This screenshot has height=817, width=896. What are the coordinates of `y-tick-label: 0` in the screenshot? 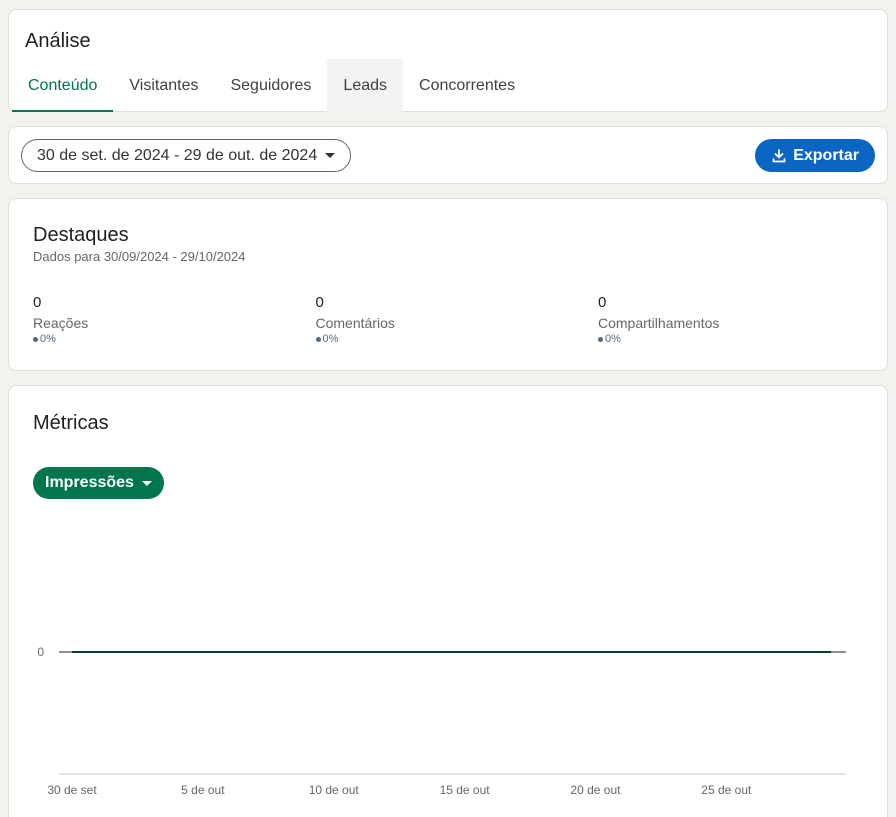 It's located at (40, 652).